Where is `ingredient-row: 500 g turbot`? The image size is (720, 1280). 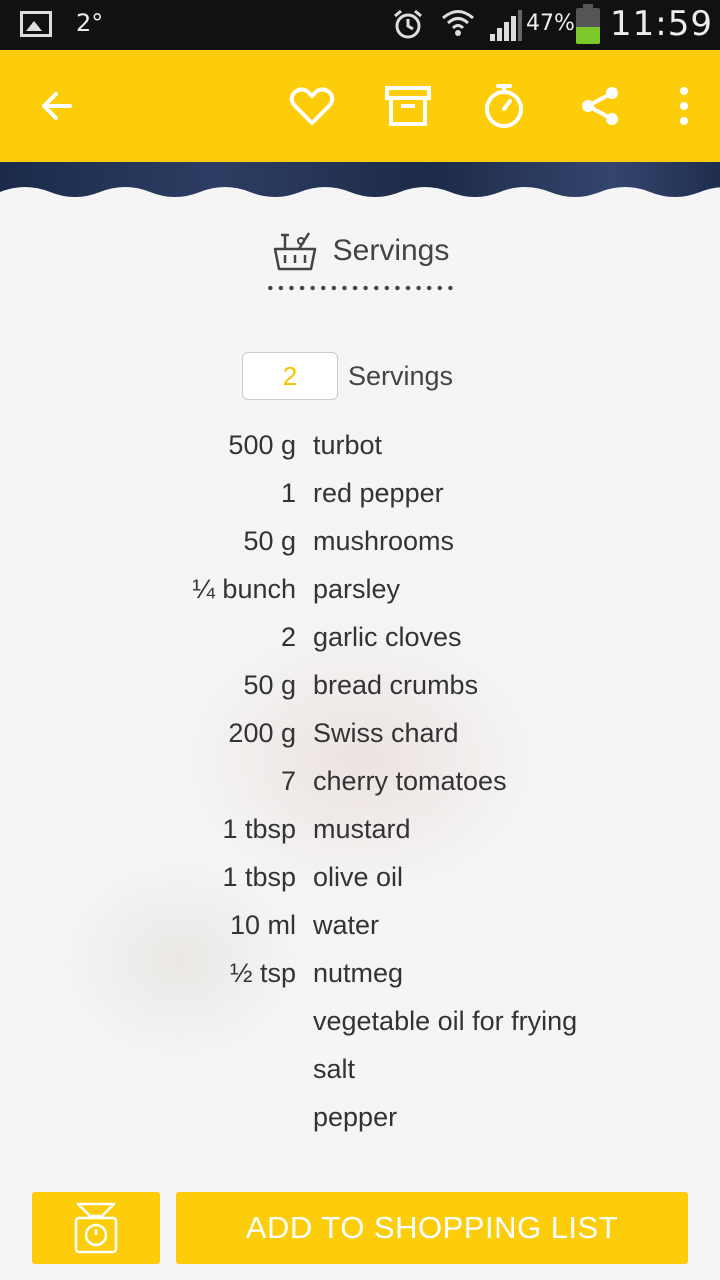 ingredient-row: 500 g turbot is located at coordinates (360, 450).